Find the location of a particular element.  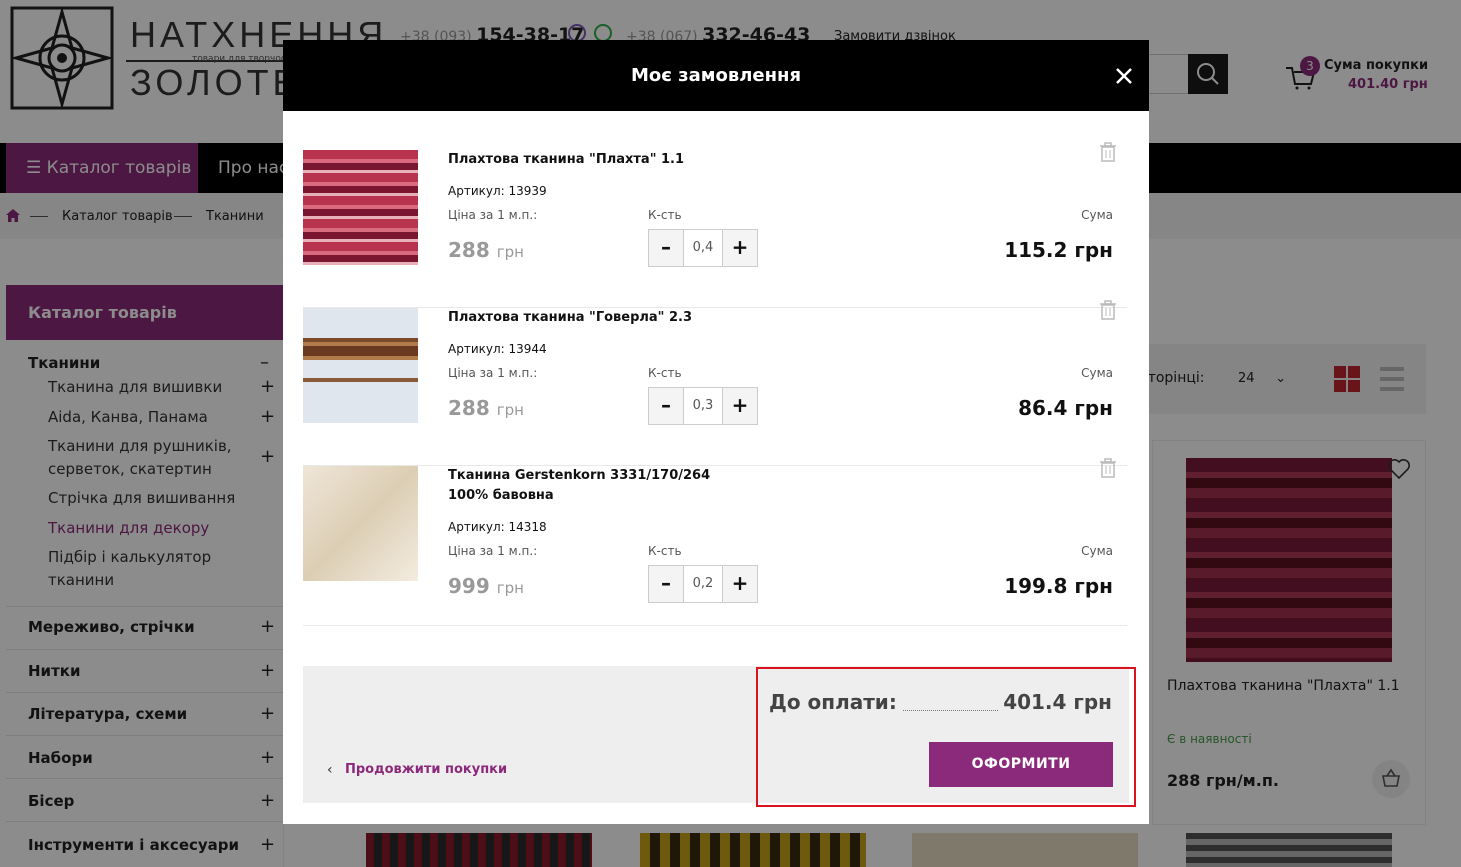

cart-item-sku: Артикул: 13939 is located at coordinates (497, 191).